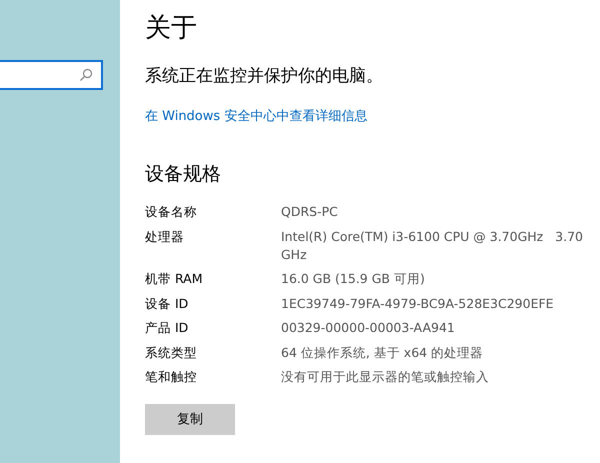  I want to click on spec-label: 系统类型, so click(171, 353).